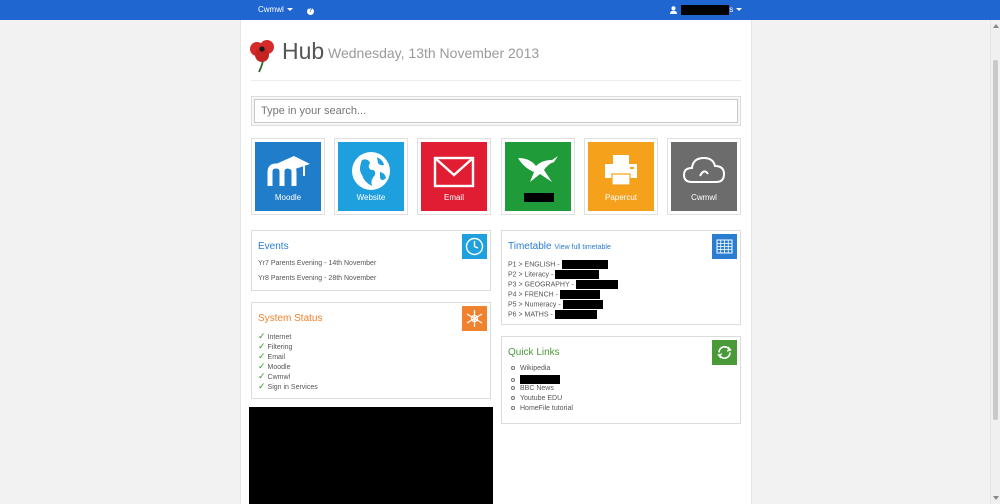 This screenshot has height=504, width=1000. I want to click on eagle-icon, so click(538, 169).